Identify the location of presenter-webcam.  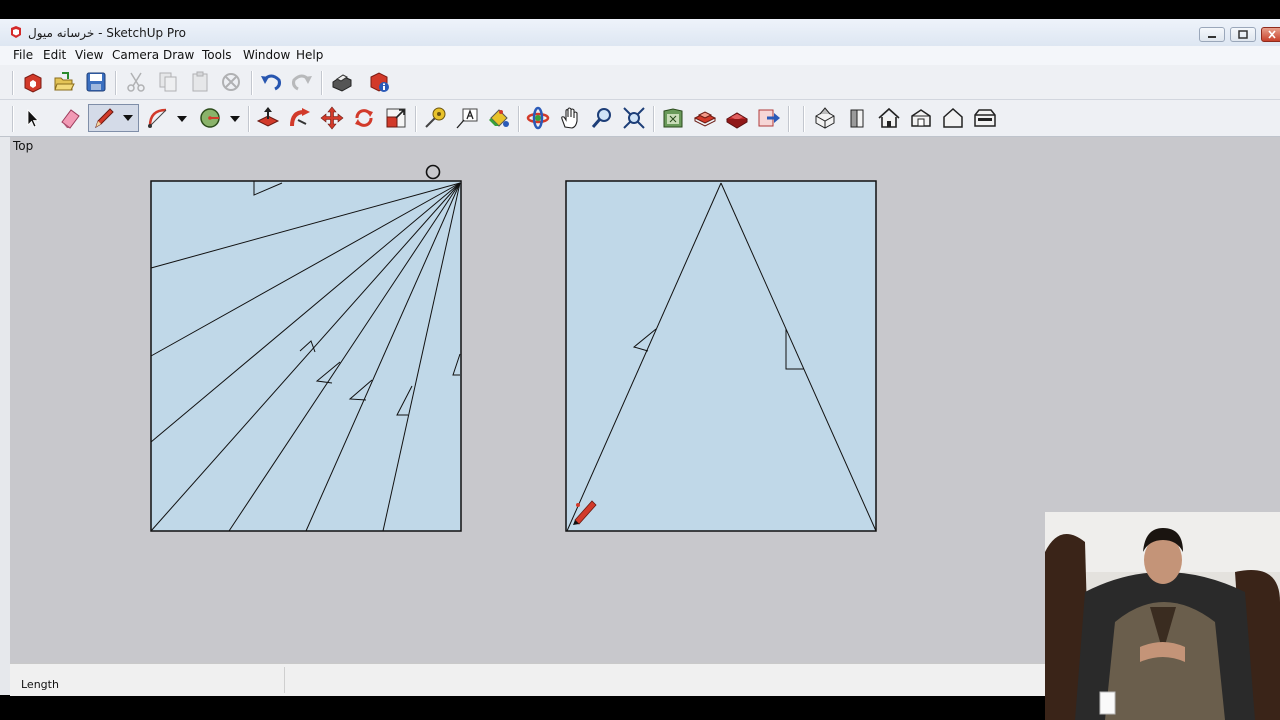
(1162, 616).